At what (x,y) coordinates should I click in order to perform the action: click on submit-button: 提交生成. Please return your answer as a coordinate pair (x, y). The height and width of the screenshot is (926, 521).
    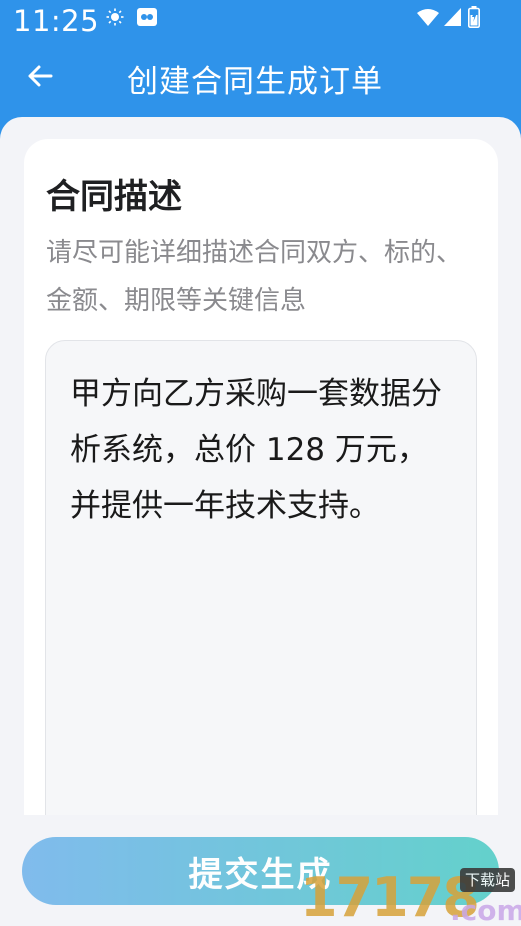
    Looking at the image, I should click on (260, 871).